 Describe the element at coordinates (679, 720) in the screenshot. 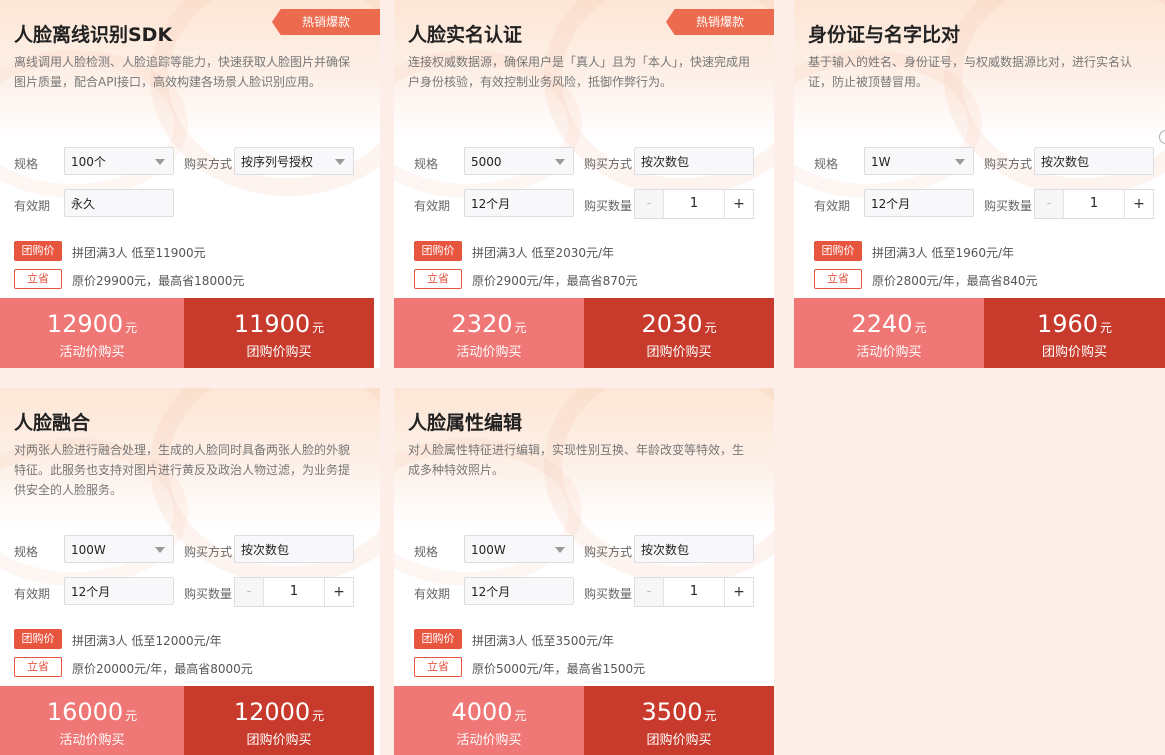

I see `group-buy-button: 3500 元 团购价购买` at that location.